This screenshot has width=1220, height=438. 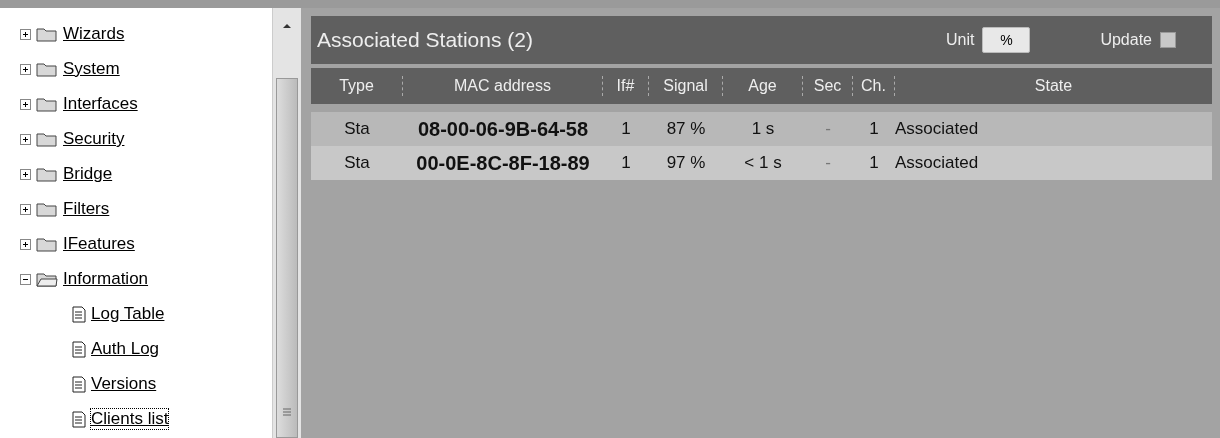 I want to click on tree-item: Bridge, so click(x=88, y=174).